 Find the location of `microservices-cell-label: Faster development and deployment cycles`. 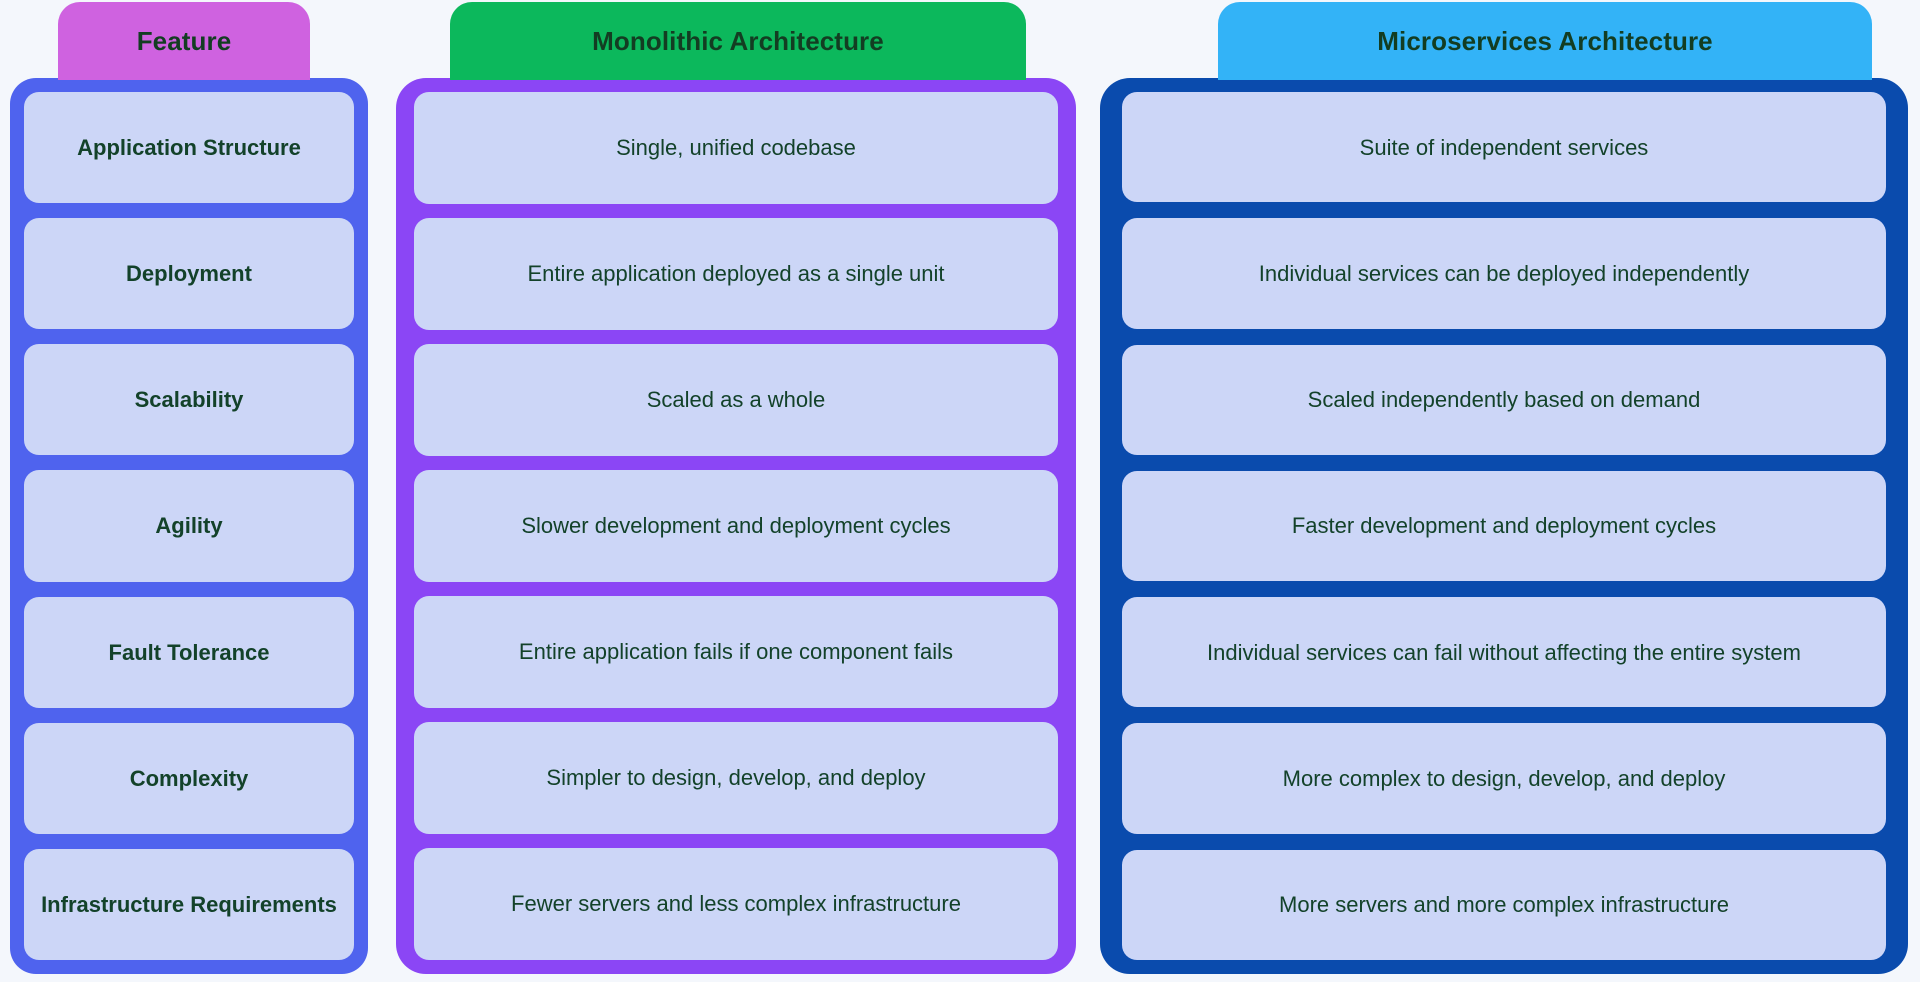

microservices-cell-label: Faster development and deployment cycles is located at coordinates (1504, 526).